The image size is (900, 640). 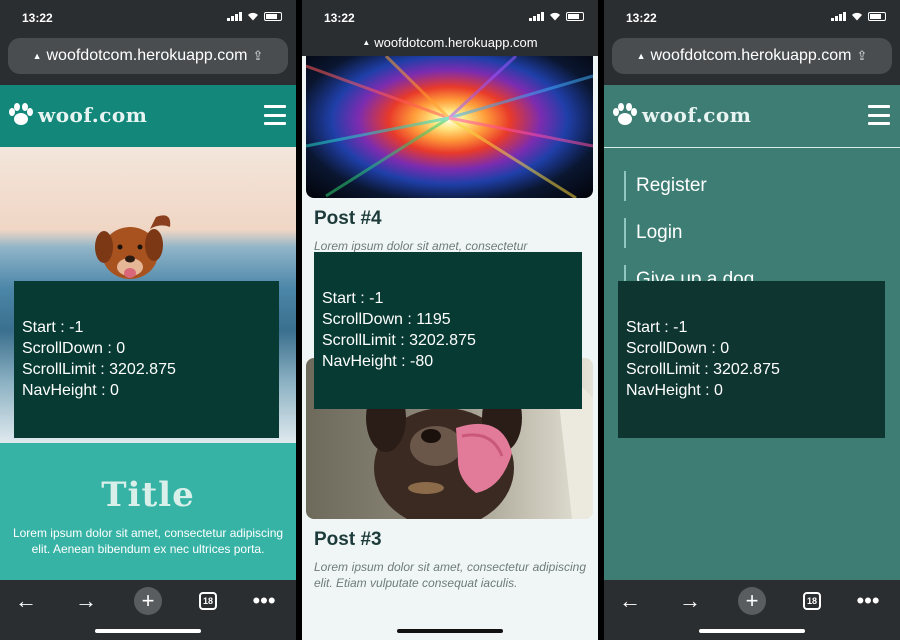 What do you see at coordinates (133, 247) in the screenshot?
I see `dog-photo` at bounding box center [133, 247].